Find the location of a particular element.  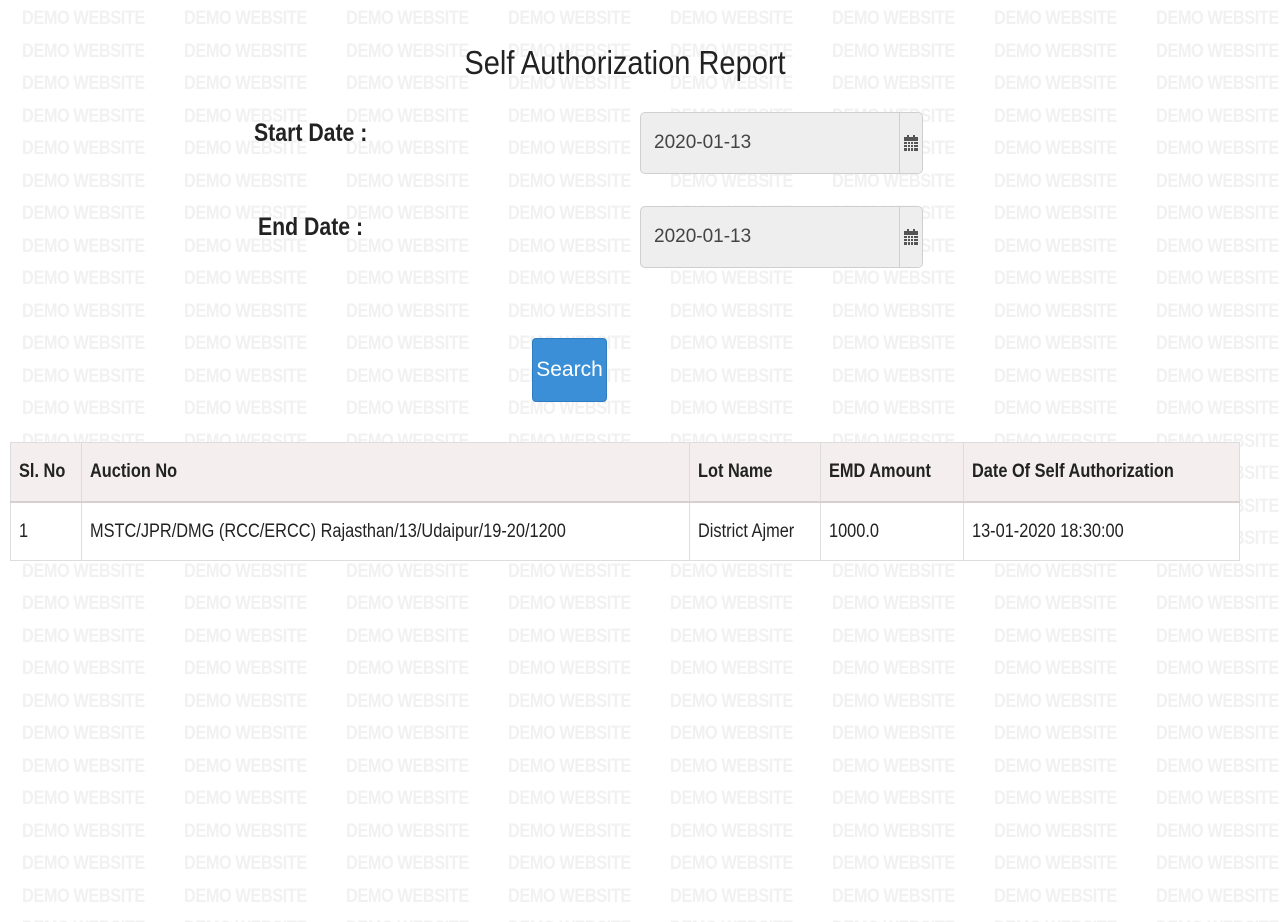

page-title: Self Authorization Report is located at coordinates (625, 62).